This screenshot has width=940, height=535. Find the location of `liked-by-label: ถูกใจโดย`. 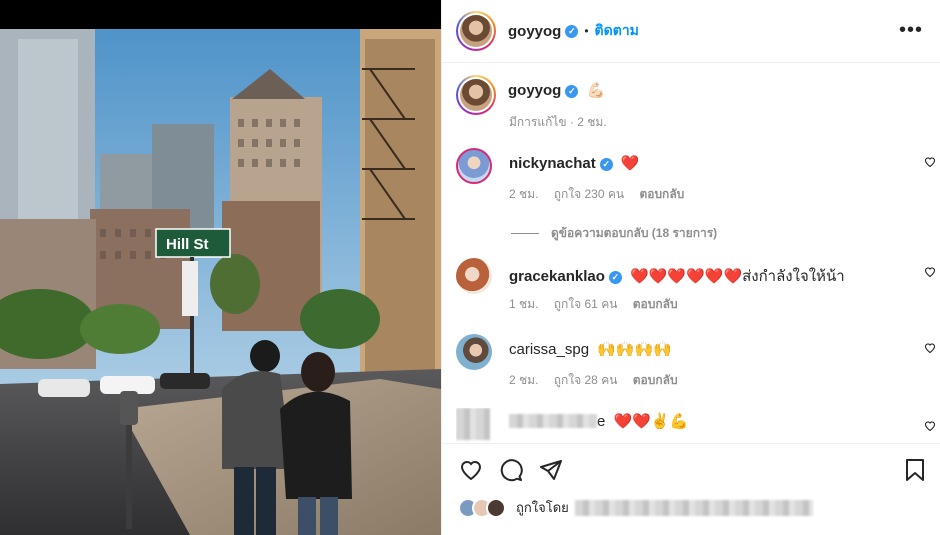

liked-by-label: ถูกใจโดย is located at coordinates (542, 507).